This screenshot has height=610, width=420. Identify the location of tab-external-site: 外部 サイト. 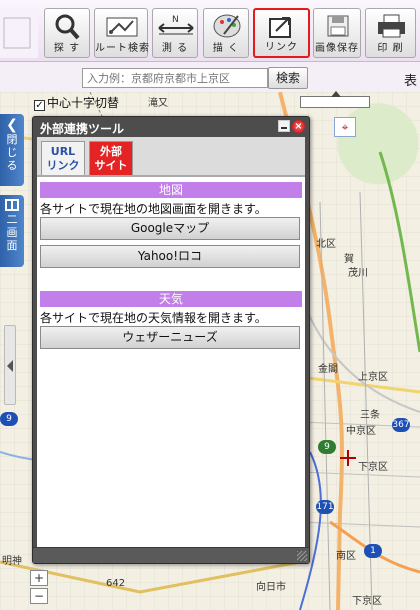
(111, 158).